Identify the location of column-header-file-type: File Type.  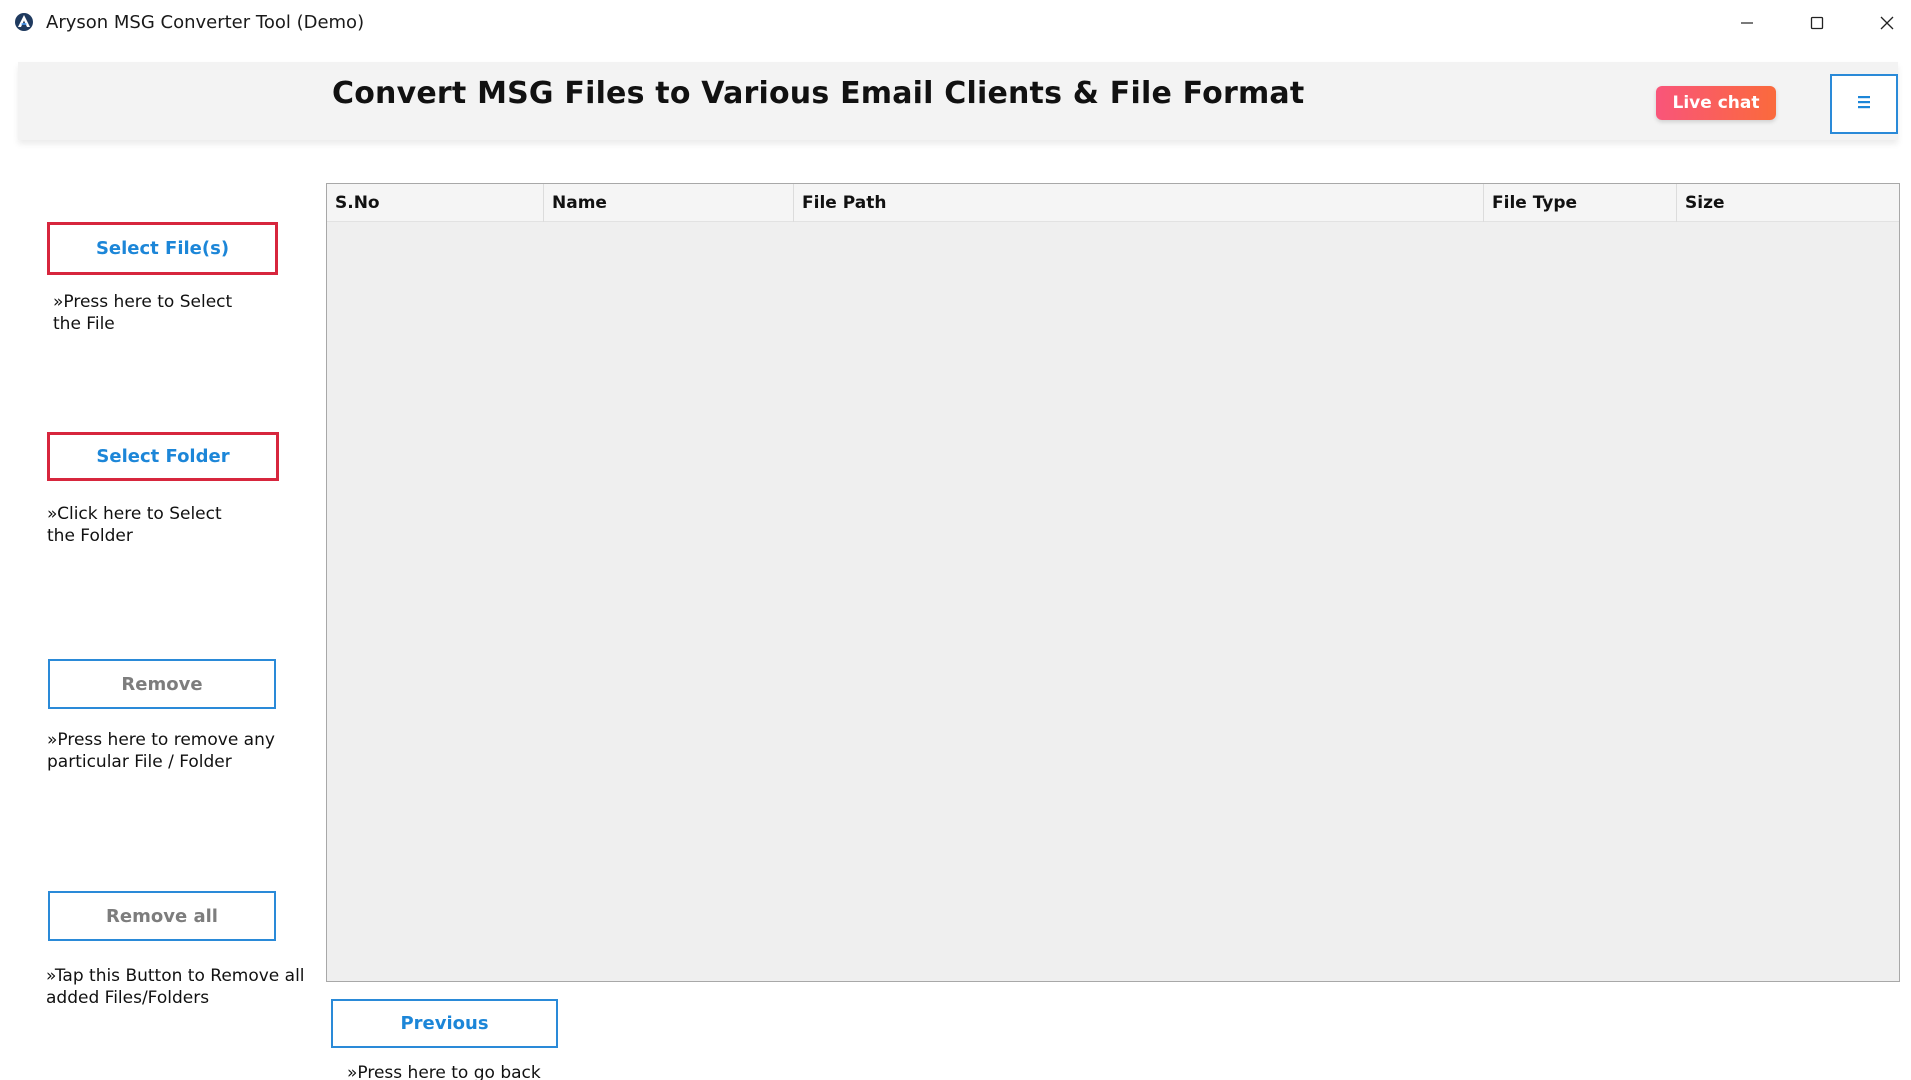
(1579, 203).